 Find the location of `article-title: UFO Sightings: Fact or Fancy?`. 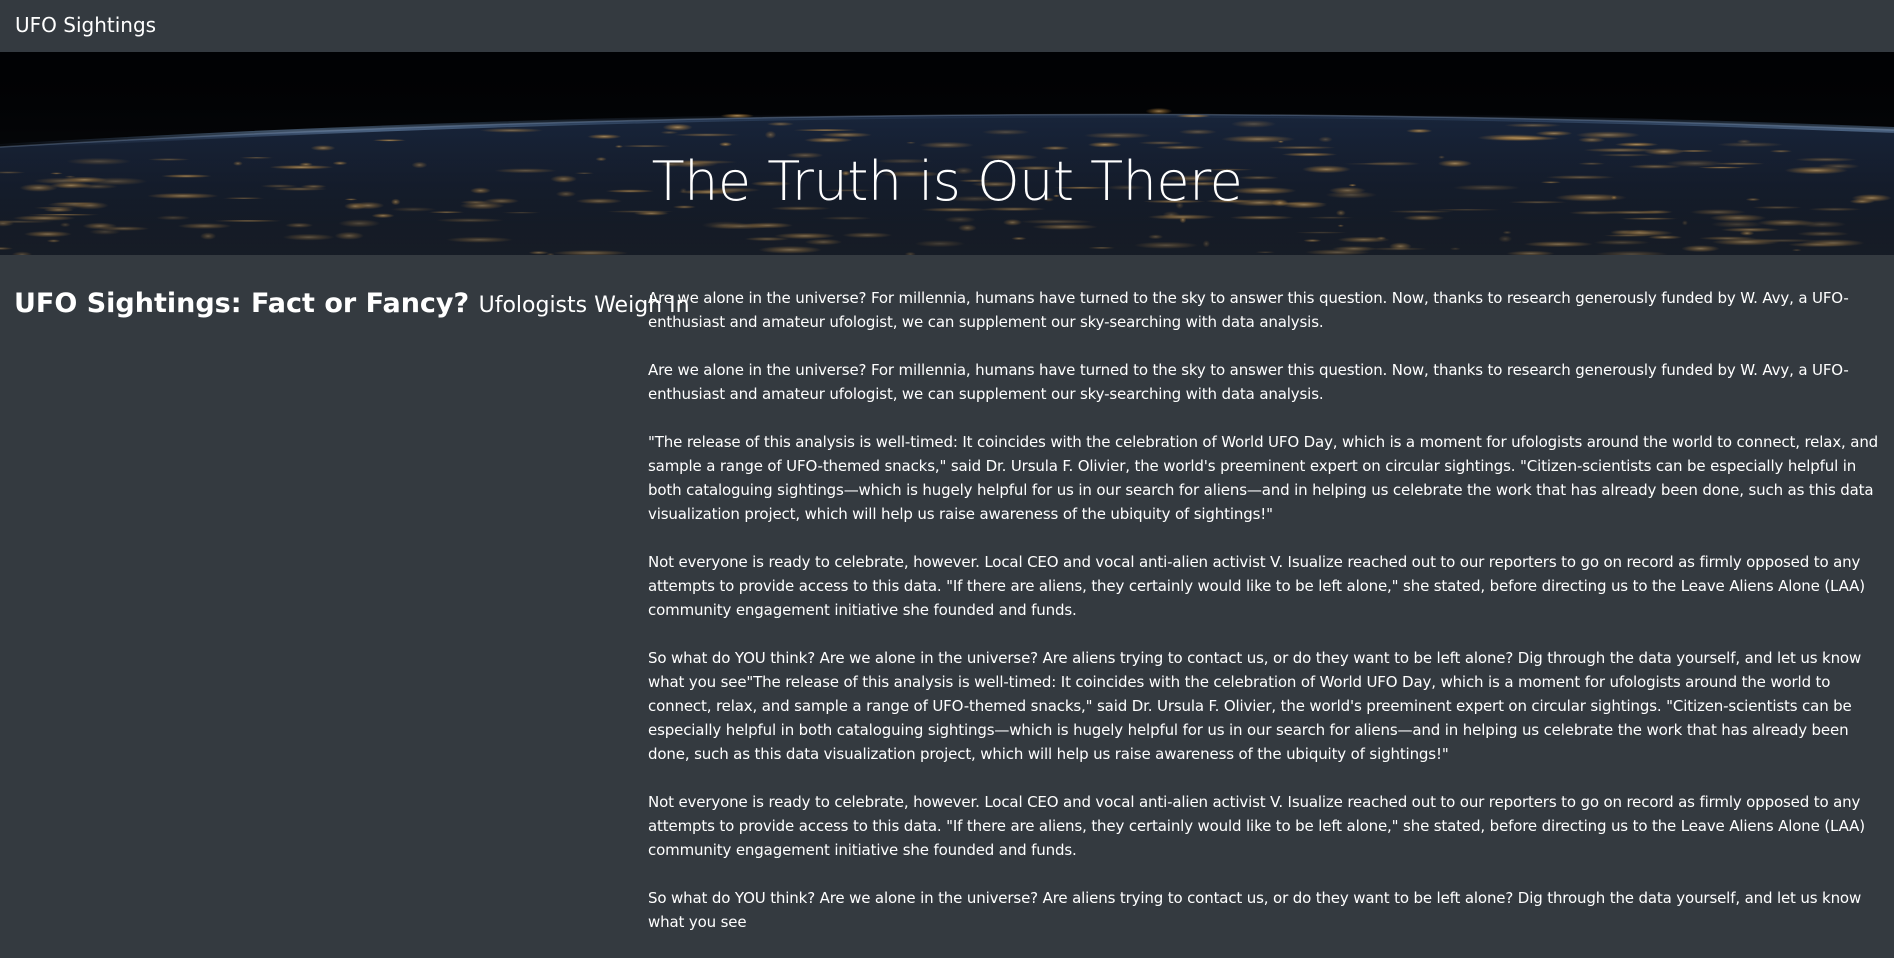

article-title: UFO Sightings: Fact or Fancy? is located at coordinates (242, 303).